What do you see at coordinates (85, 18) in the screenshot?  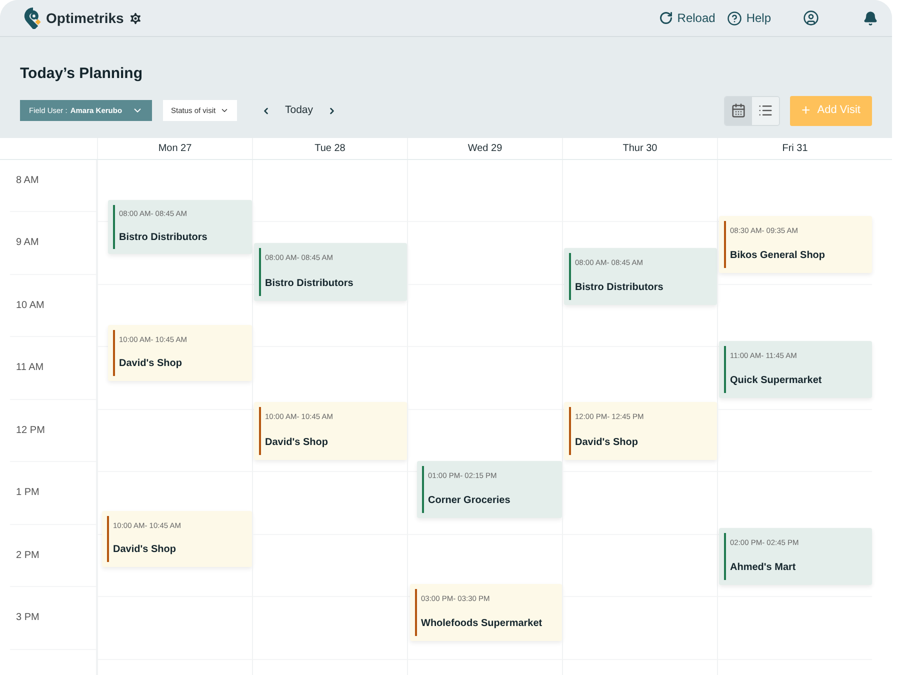 I see `app-name: Optimetriks` at bounding box center [85, 18].